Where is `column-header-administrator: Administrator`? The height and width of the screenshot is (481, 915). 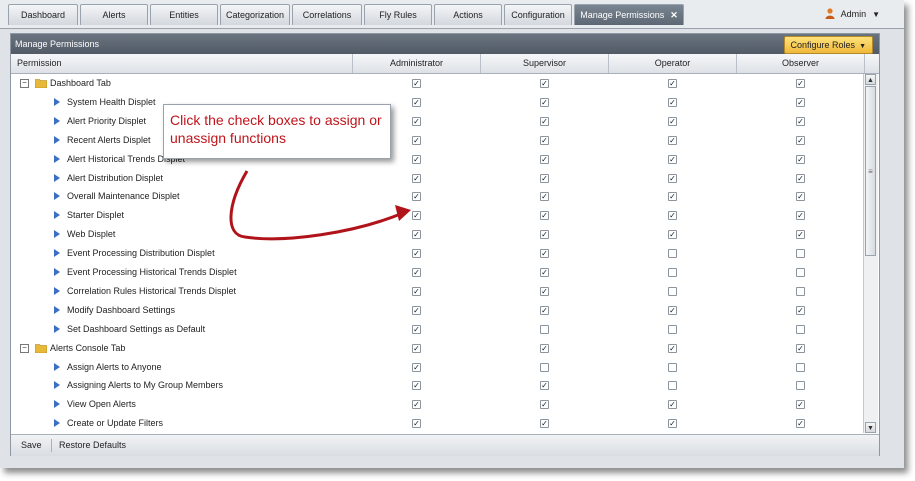 column-header-administrator: Administrator is located at coordinates (417, 63).